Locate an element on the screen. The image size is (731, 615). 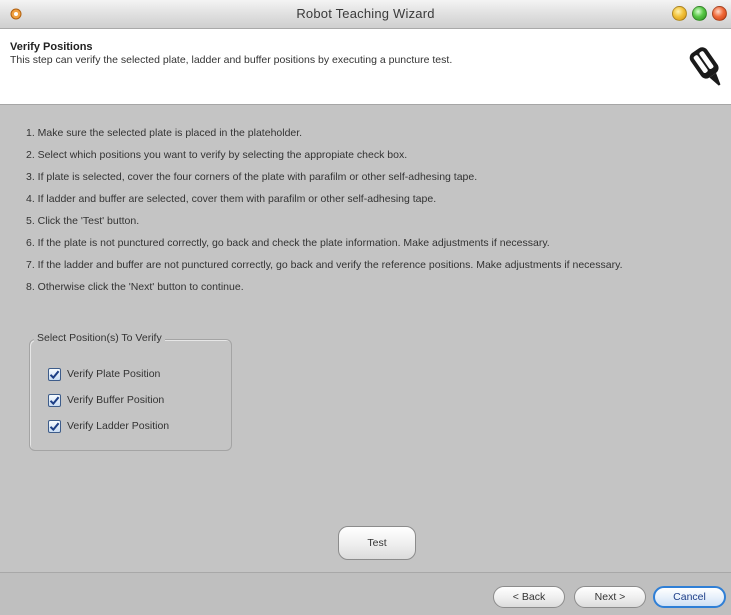
verify-buffer-checkbox: Verify Buffer Position is located at coordinates (106, 400).